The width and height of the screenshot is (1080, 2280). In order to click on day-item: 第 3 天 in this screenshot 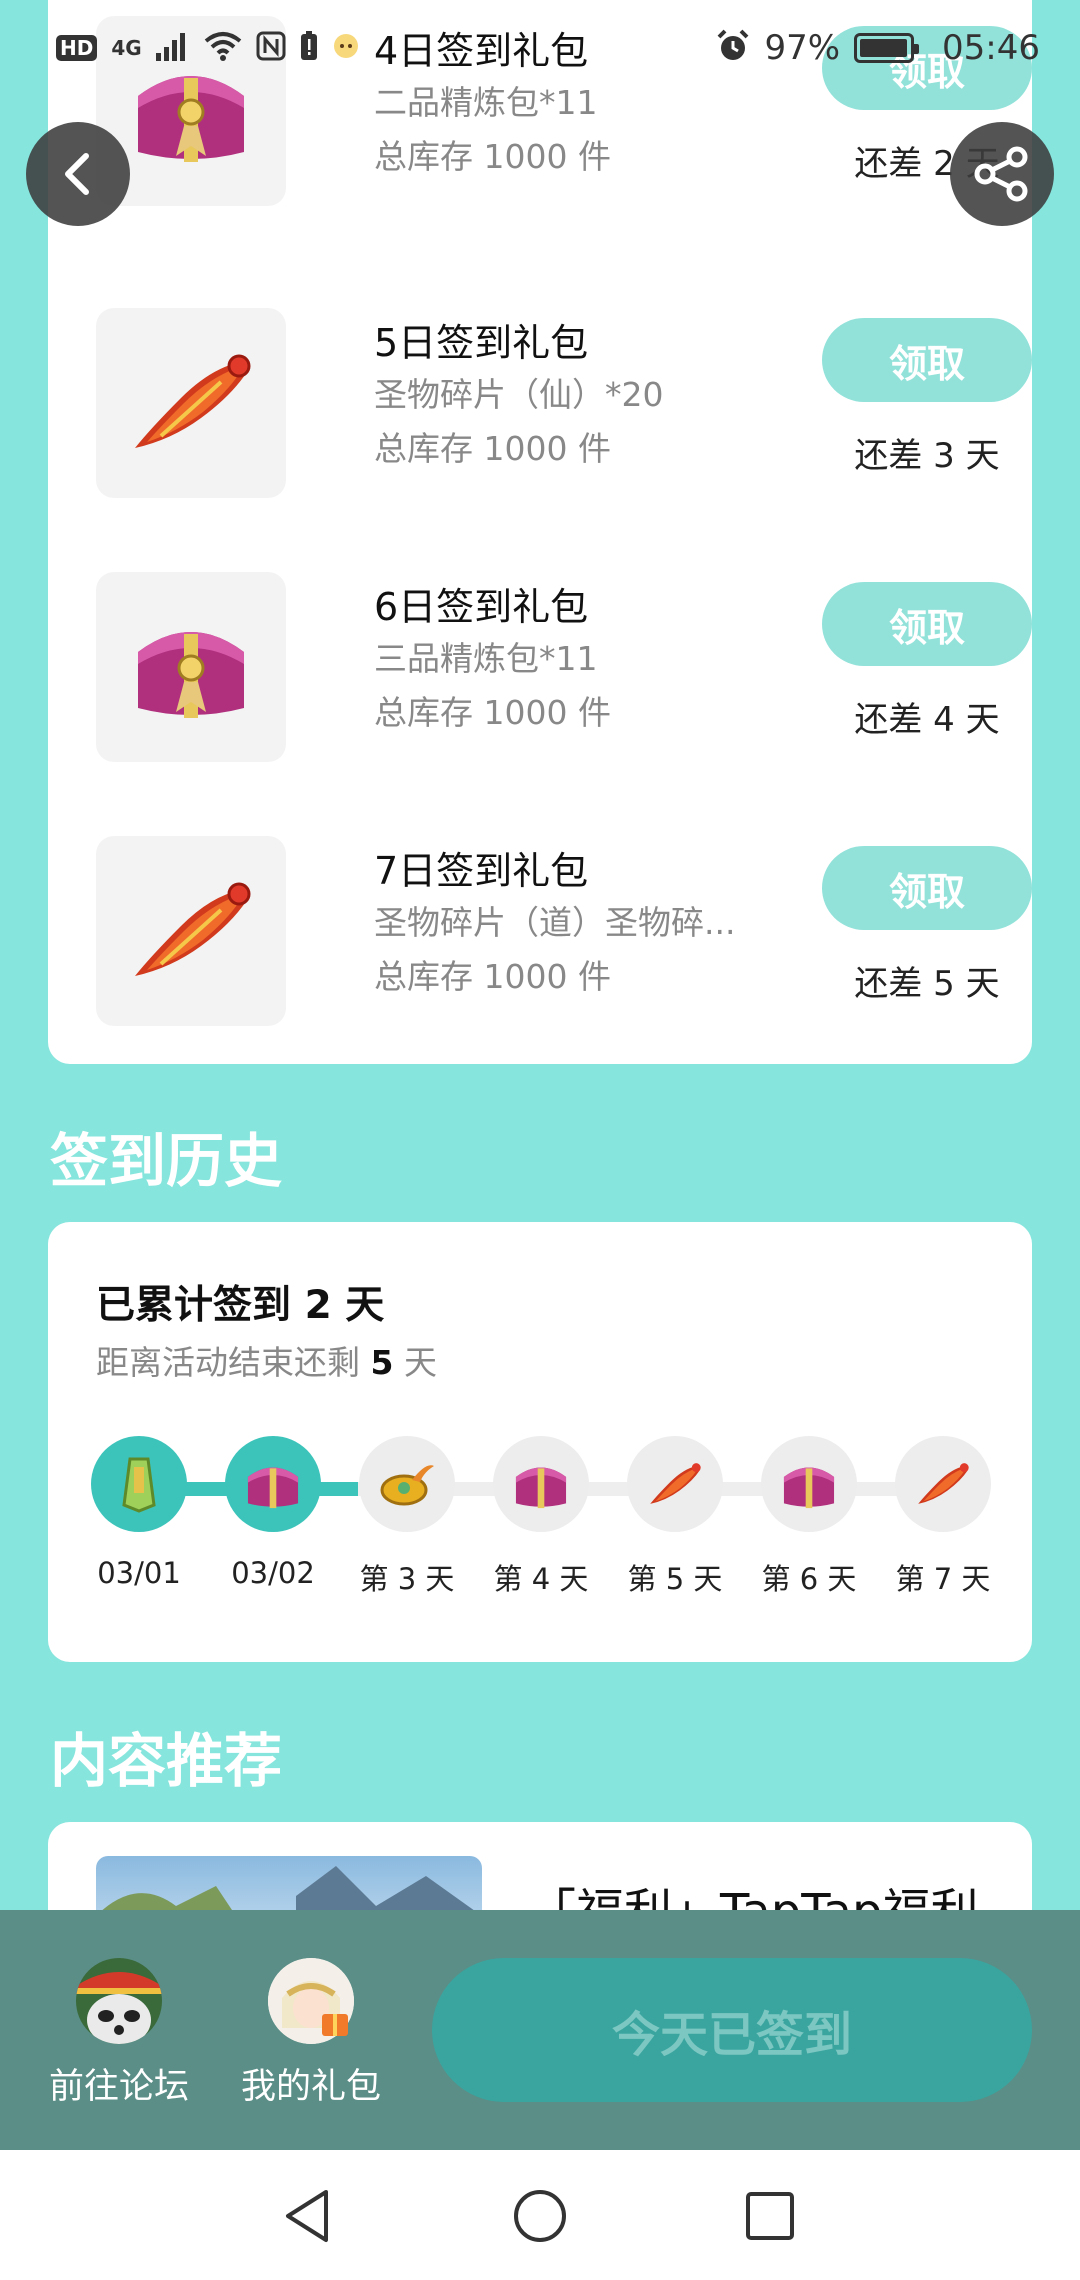, I will do `click(407, 1517)`.